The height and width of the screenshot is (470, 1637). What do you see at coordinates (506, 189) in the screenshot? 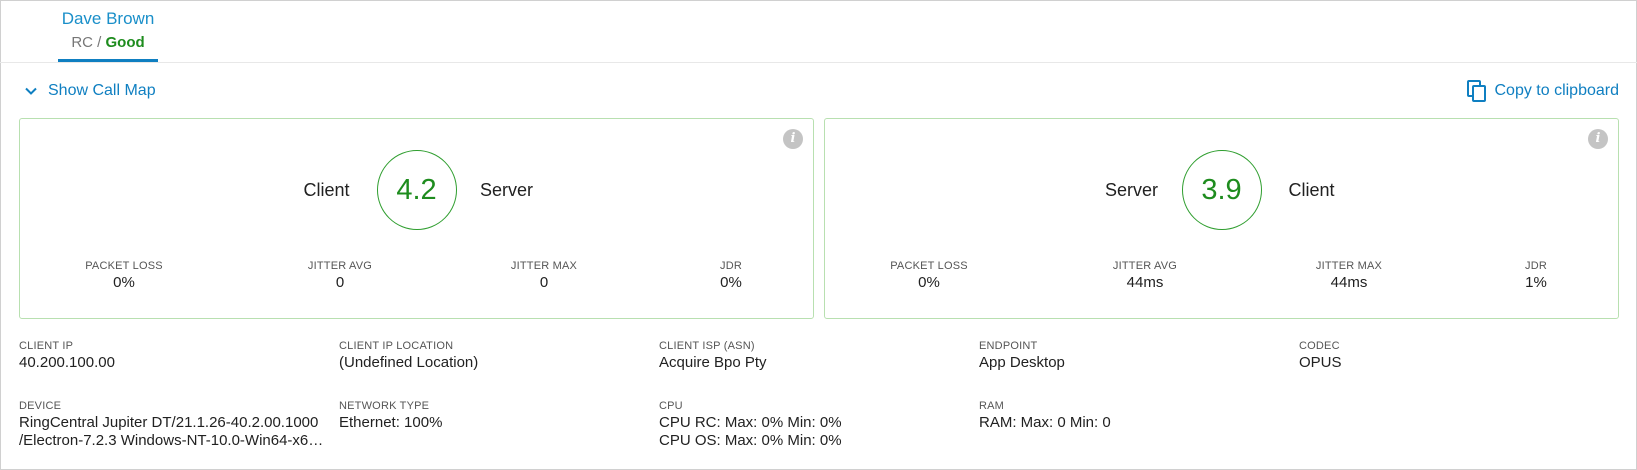
I see `to-label: Server` at bounding box center [506, 189].